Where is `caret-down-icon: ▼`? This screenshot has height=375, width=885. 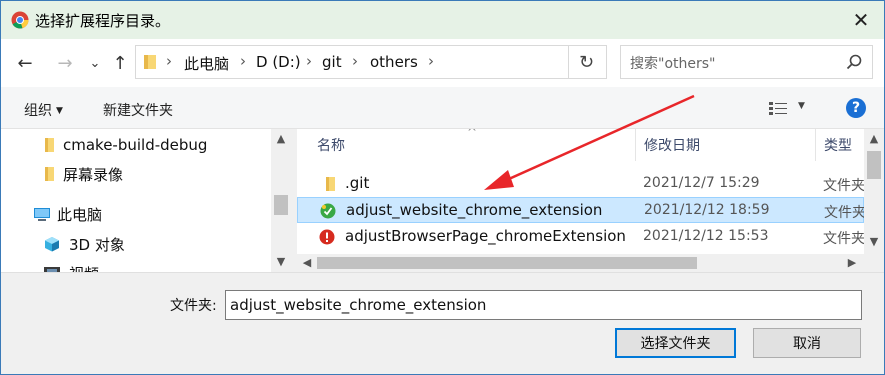 caret-down-icon: ▼ is located at coordinates (59, 111).